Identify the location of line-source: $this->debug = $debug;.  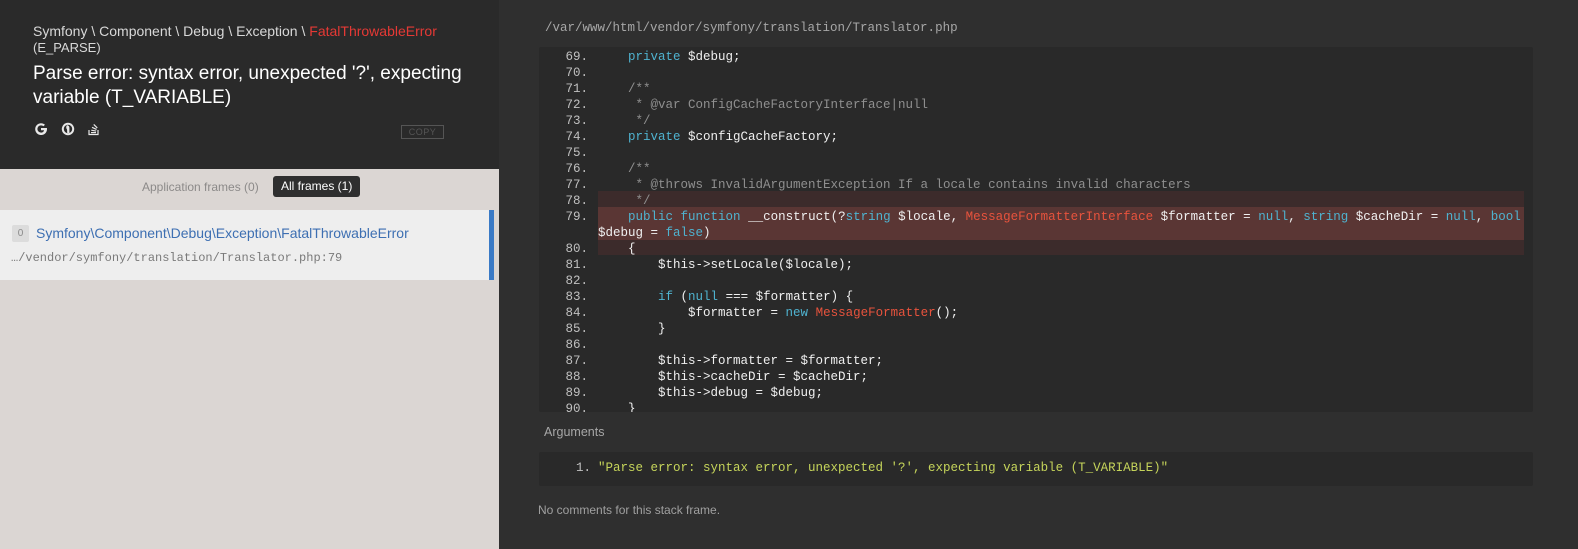
(711, 393).